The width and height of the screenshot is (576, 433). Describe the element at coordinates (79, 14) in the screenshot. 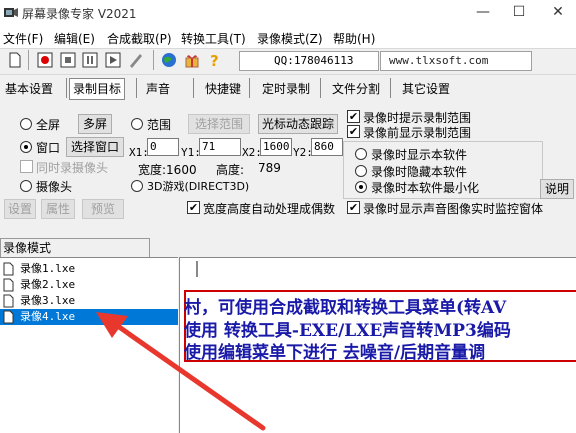

I see `window-title: 屏幕录像专家 V2021` at that location.